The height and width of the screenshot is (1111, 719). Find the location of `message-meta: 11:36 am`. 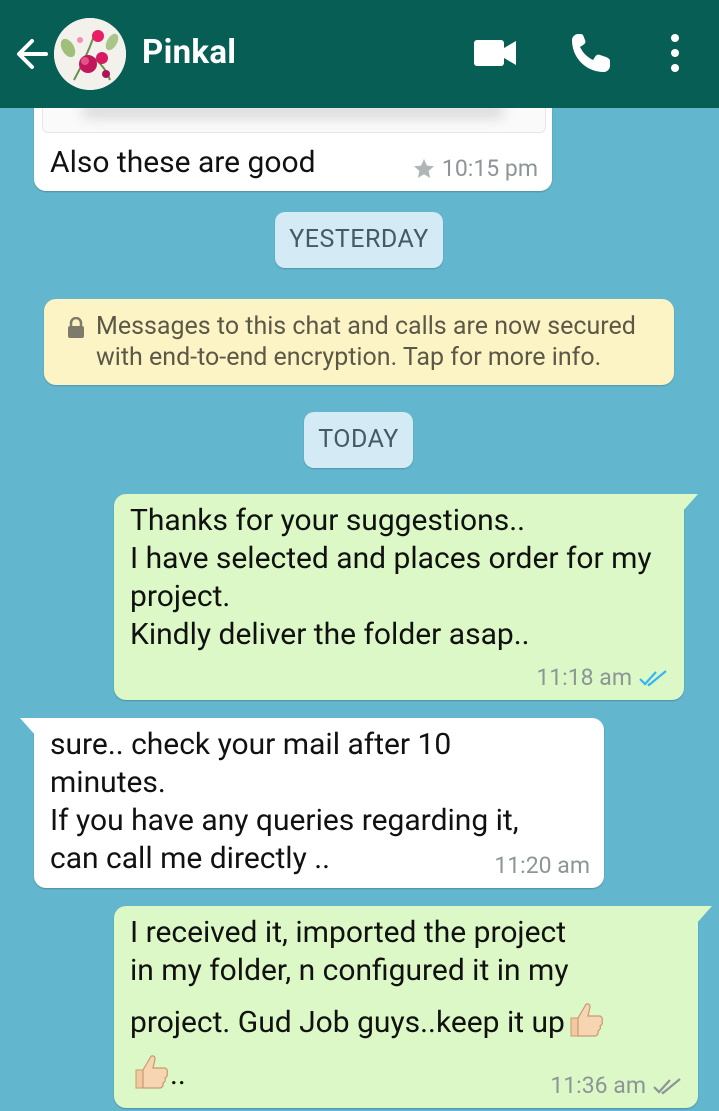

message-meta: 11:36 am is located at coordinates (616, 1086).